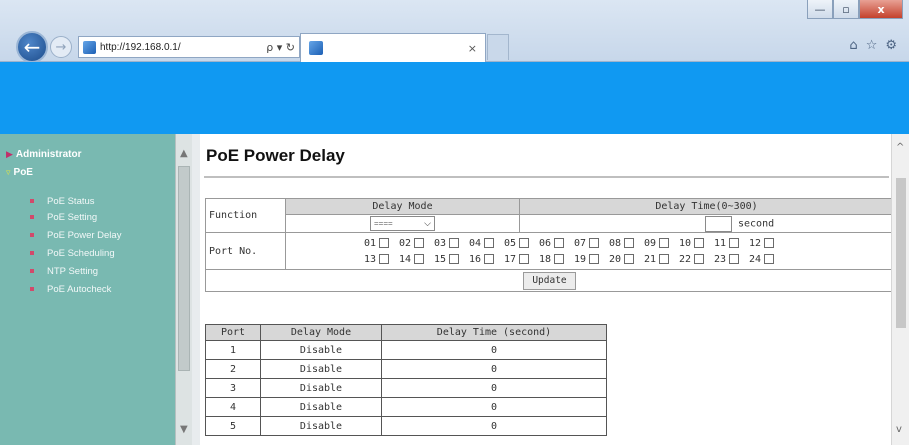 This screenshot has height=445, width=909. What do you see at coordinates (755, 243) in the screenshot?
I see `port-number: 12` at bounding box center [755, 243].